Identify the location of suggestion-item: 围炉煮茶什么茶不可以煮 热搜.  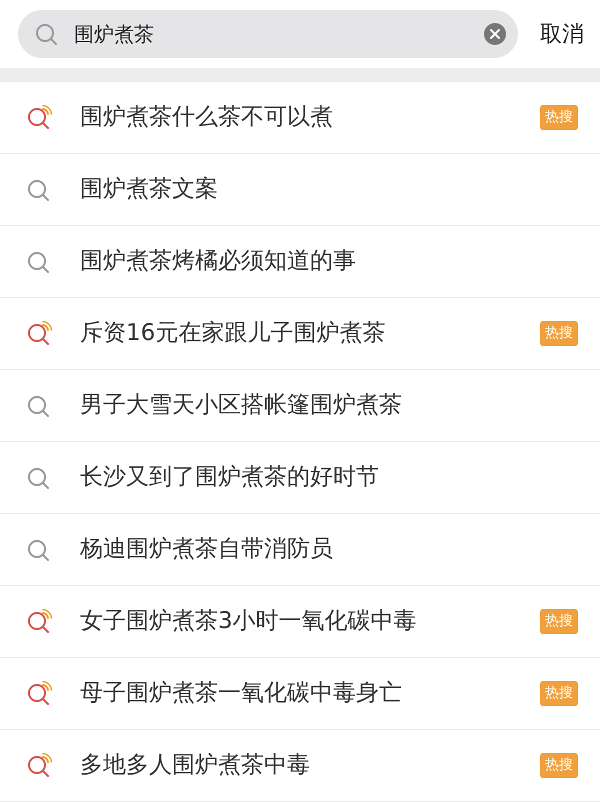
(300, 118).